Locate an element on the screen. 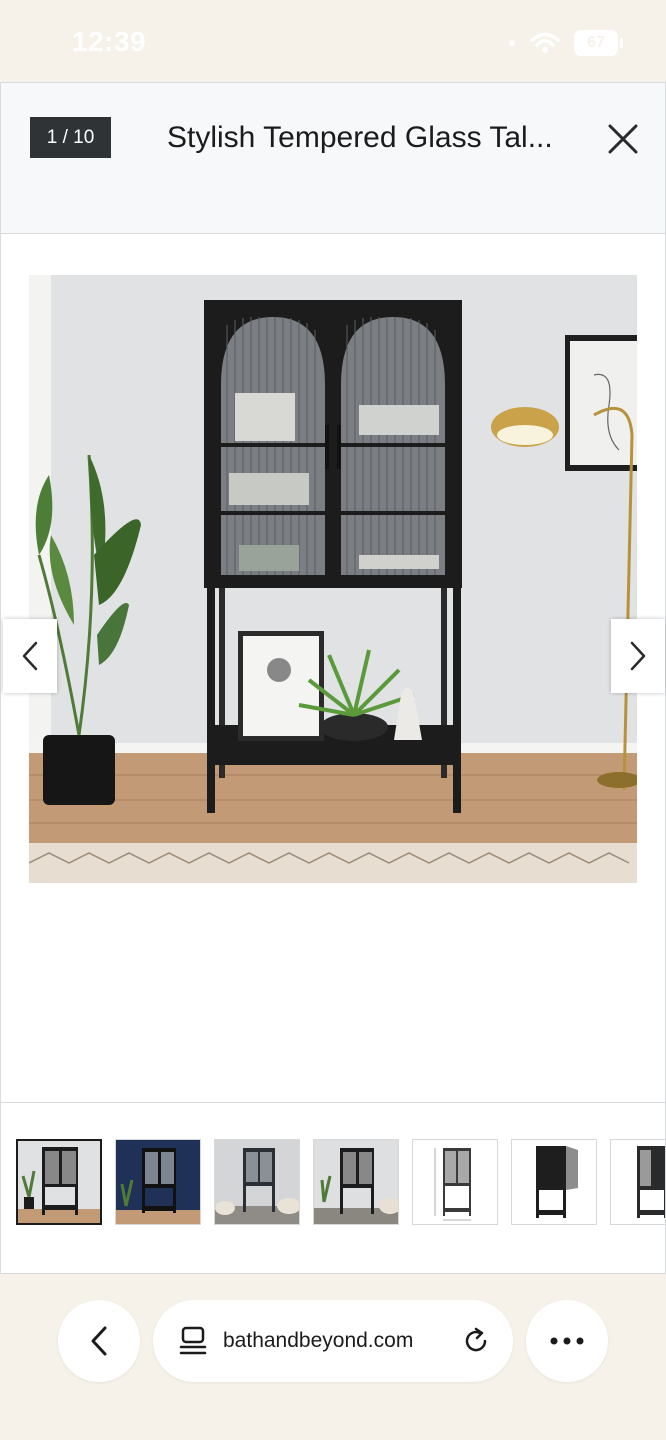 The image size is (666, 1440). previous-image-button is located at coordinates (30, 656).